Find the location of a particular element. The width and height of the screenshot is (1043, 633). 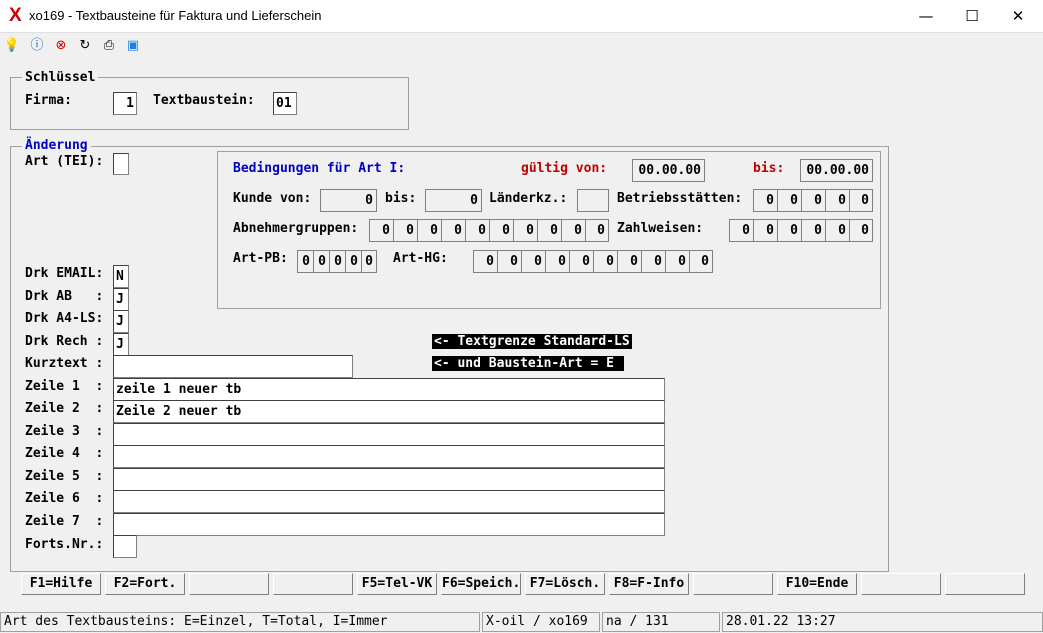

zeile-3-input is located at coordinates (389, 434).